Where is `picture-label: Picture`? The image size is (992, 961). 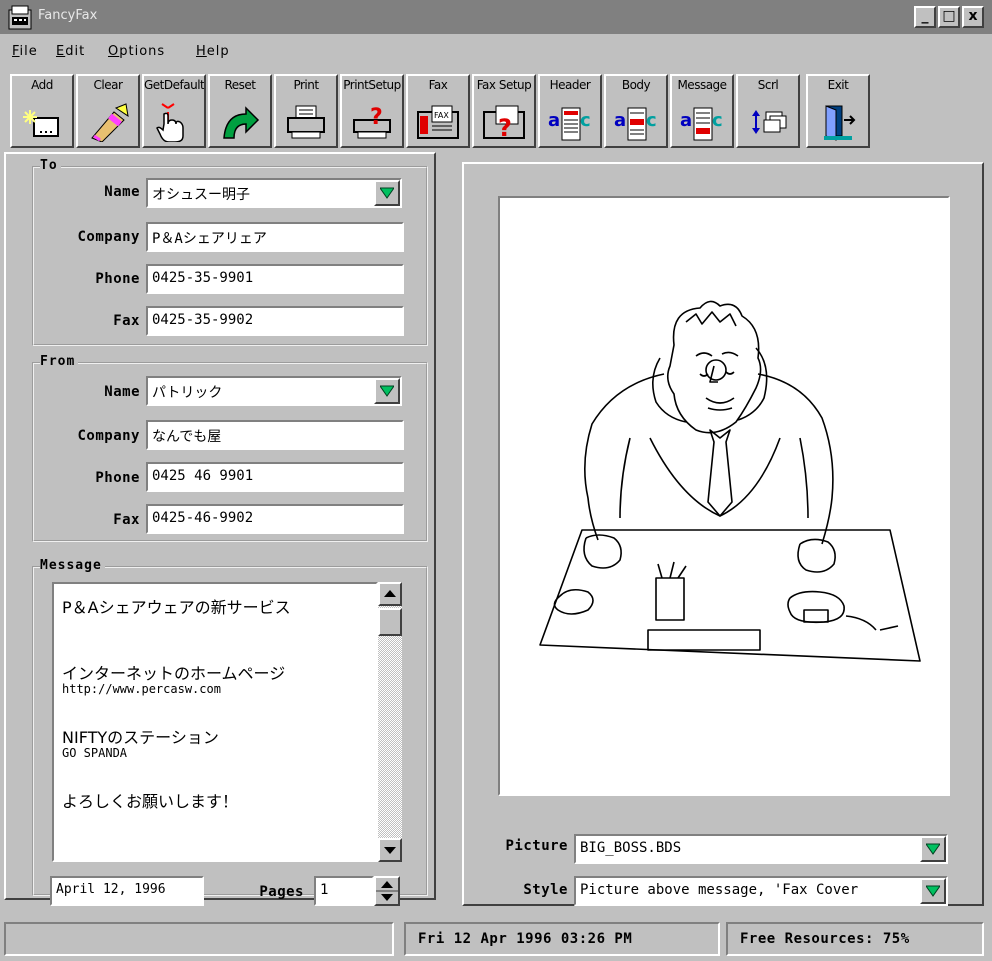
picture-label: Picture is located at coordinates (536, 846).